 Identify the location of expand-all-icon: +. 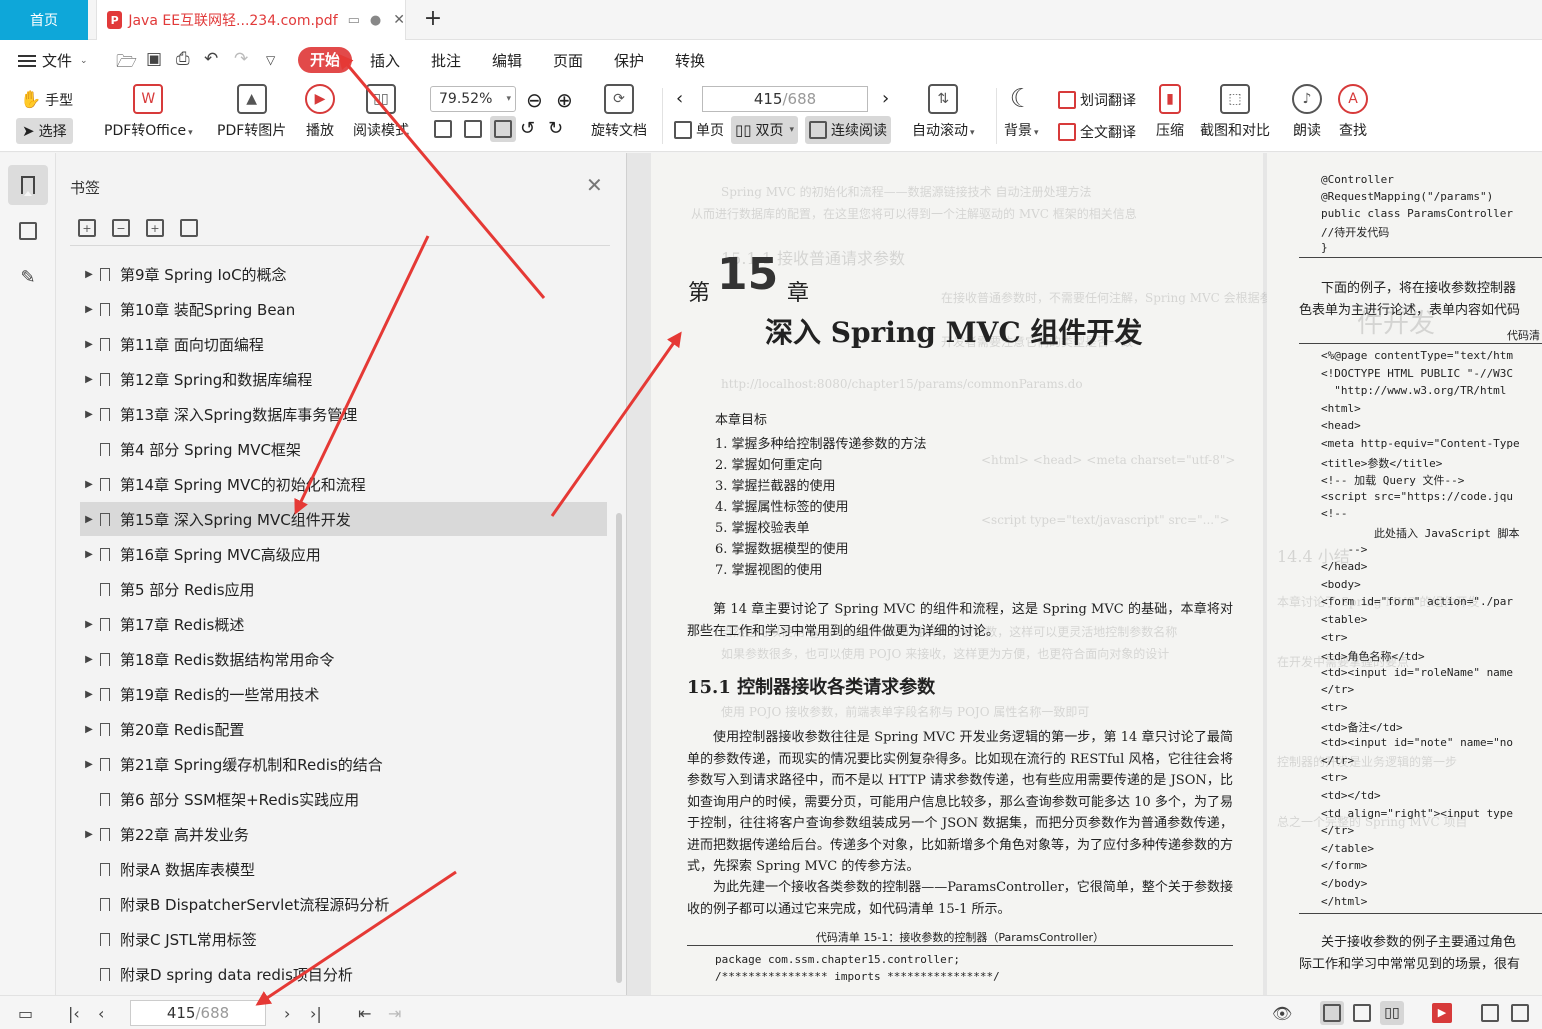
(87, 228).